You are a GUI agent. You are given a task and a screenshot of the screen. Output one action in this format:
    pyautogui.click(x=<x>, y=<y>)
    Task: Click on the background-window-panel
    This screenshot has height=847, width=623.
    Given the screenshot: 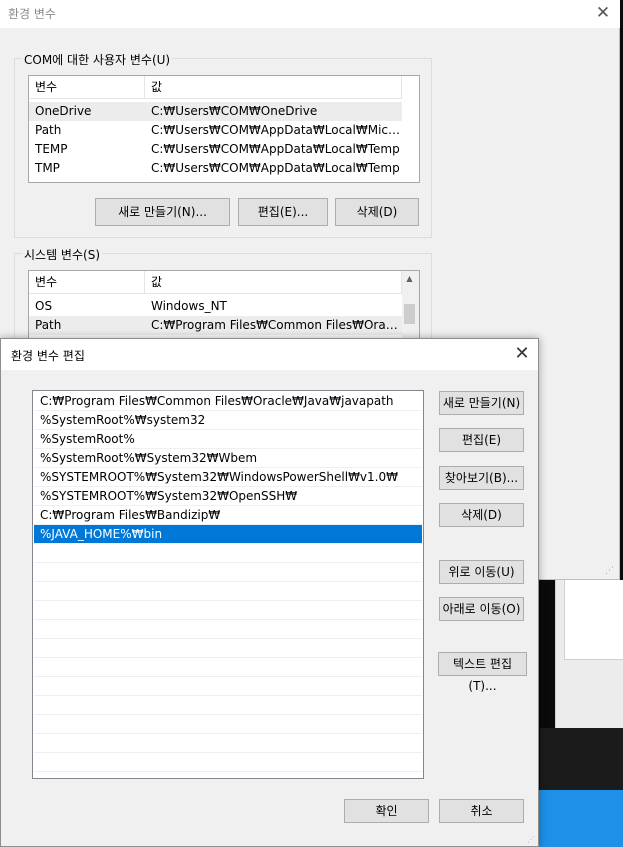 What is the action you would take?
    pyautogui.click(x=589, y=655)
    